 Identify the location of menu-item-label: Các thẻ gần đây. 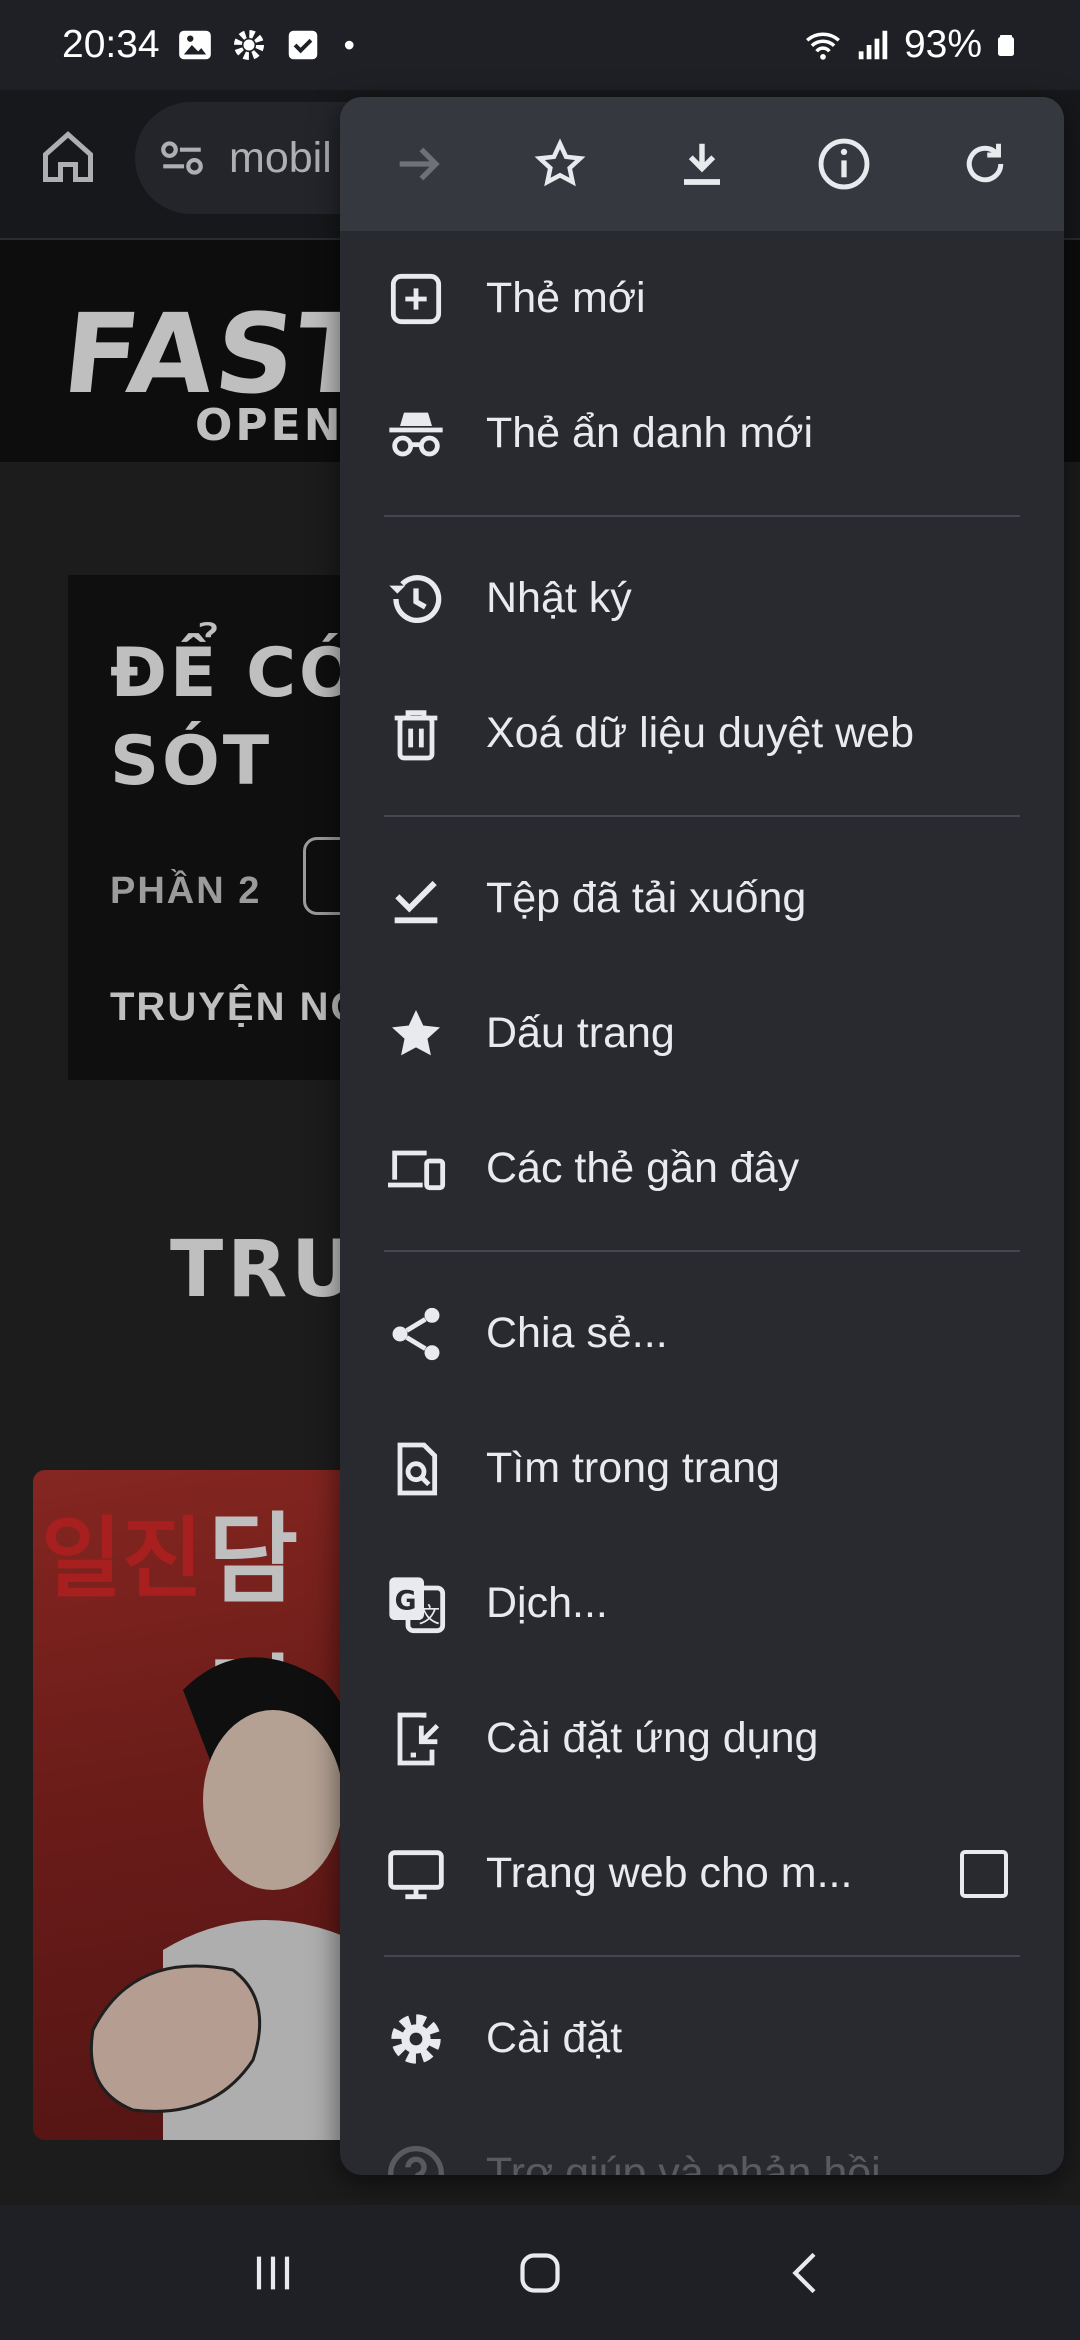
(643, 1168).